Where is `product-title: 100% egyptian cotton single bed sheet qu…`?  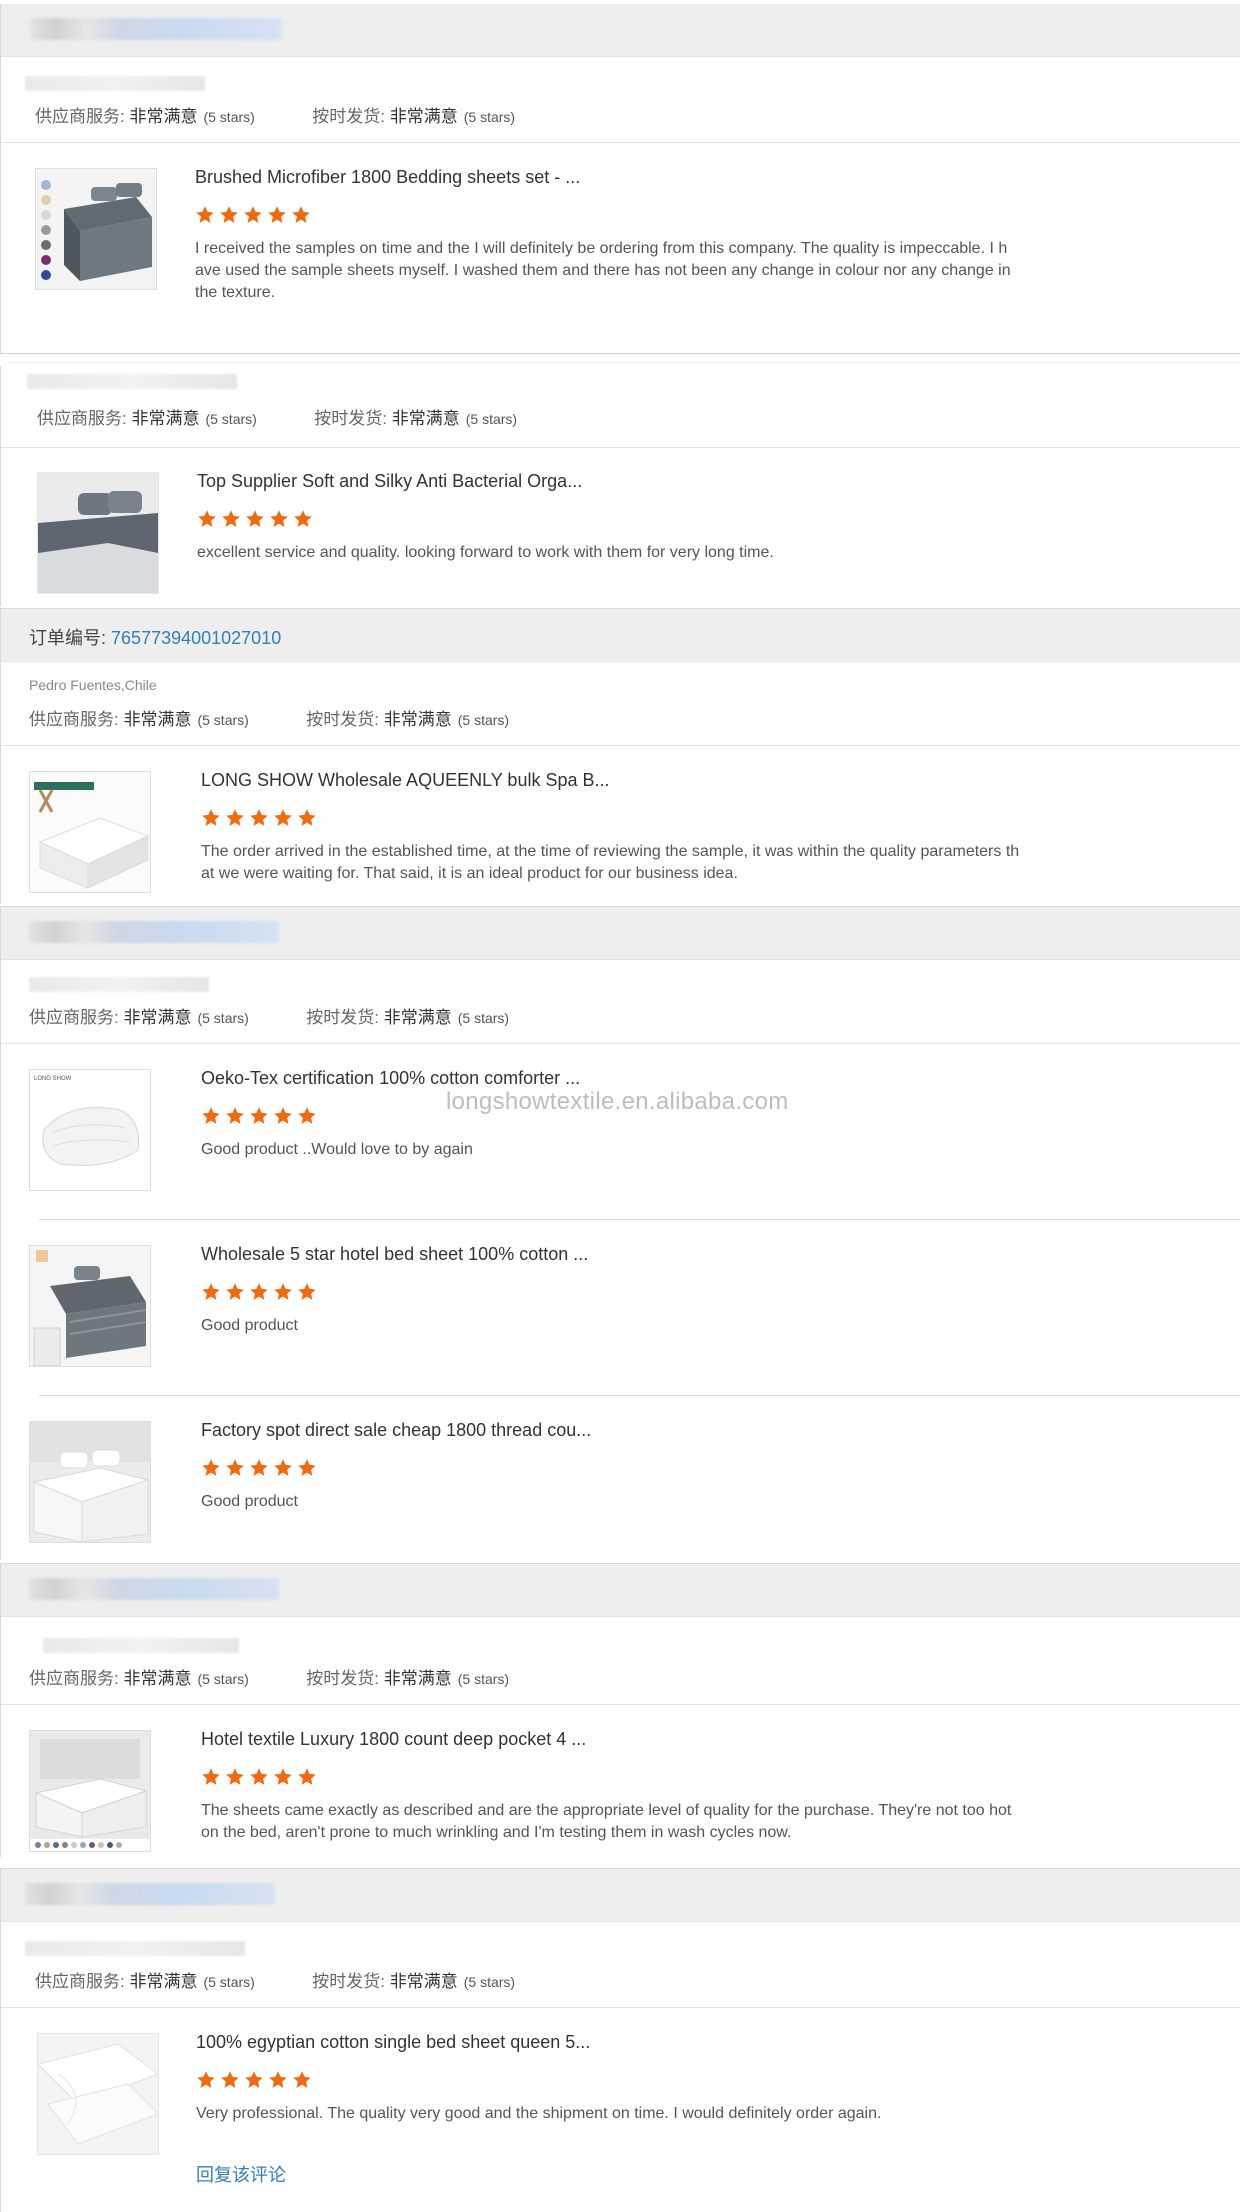
product-title: 100% egyptian cotton single bed sheet qu… is located at coordinates (393, 2042).